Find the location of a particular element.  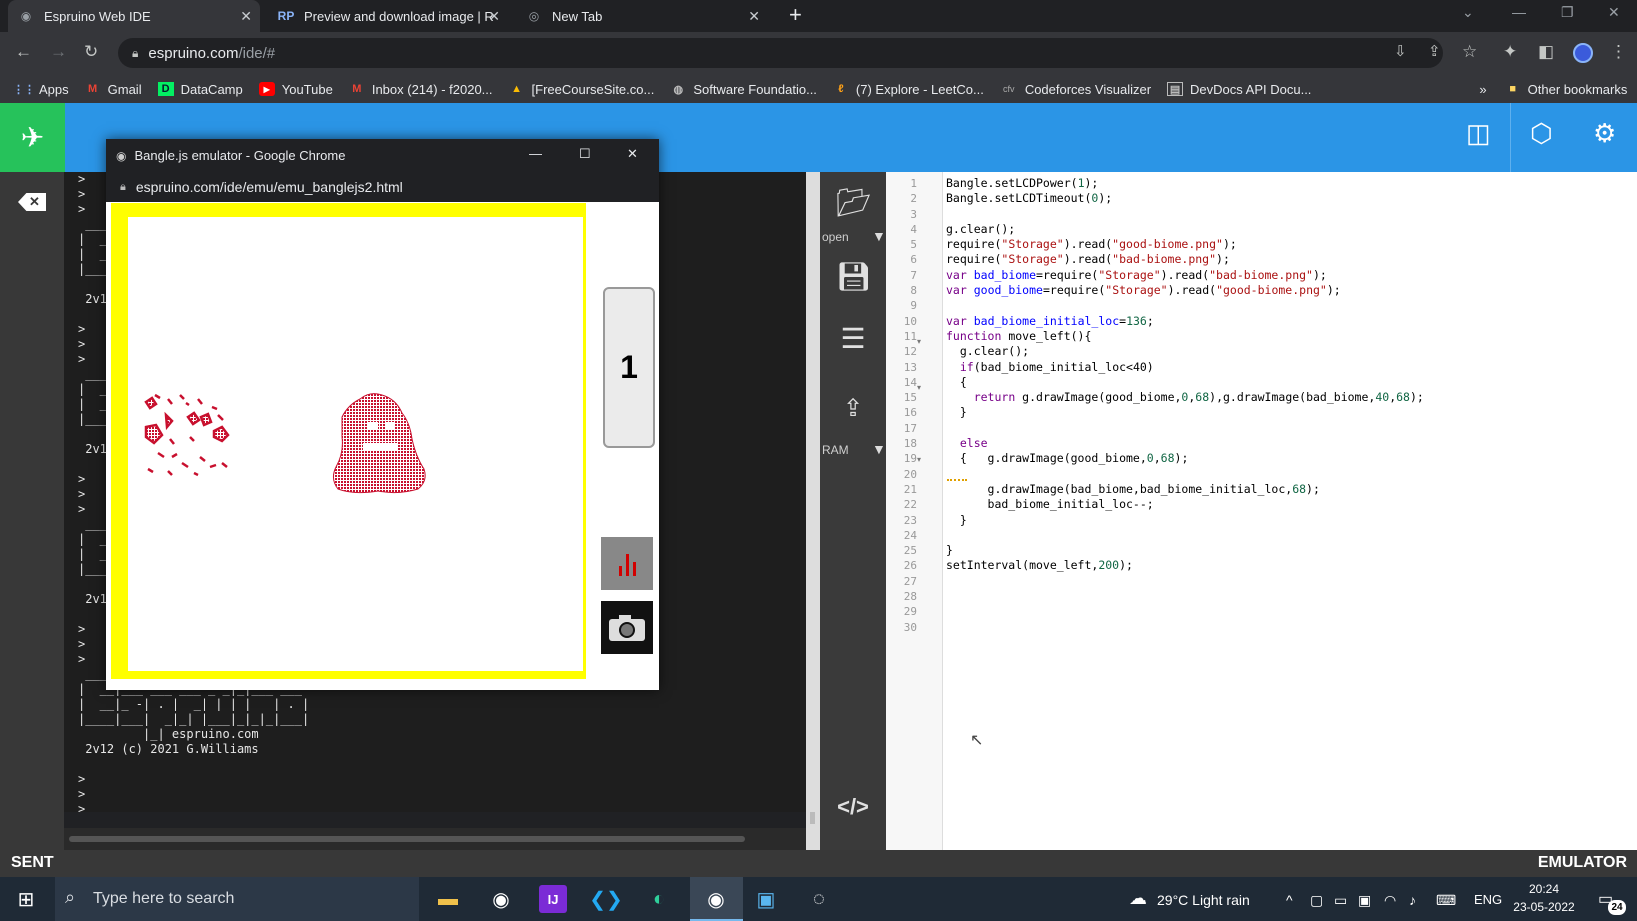

profile-avatar is located at coordinates (1583, 53).